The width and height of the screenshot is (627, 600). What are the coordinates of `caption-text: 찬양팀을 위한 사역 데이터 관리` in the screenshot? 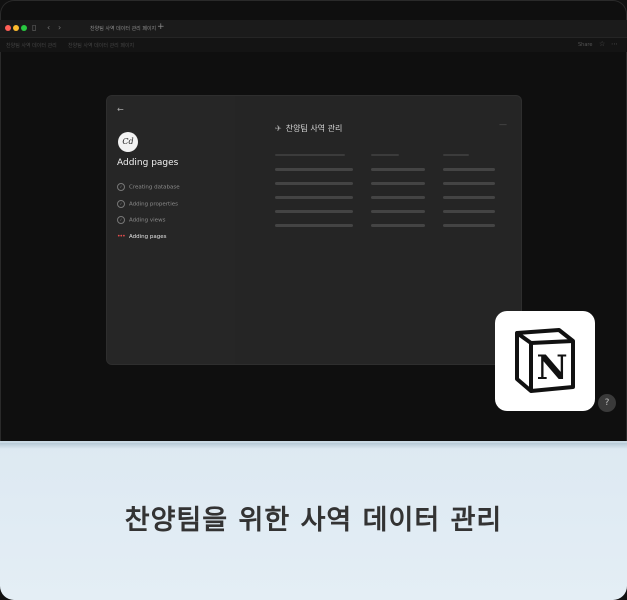 It's located at (313, 520).